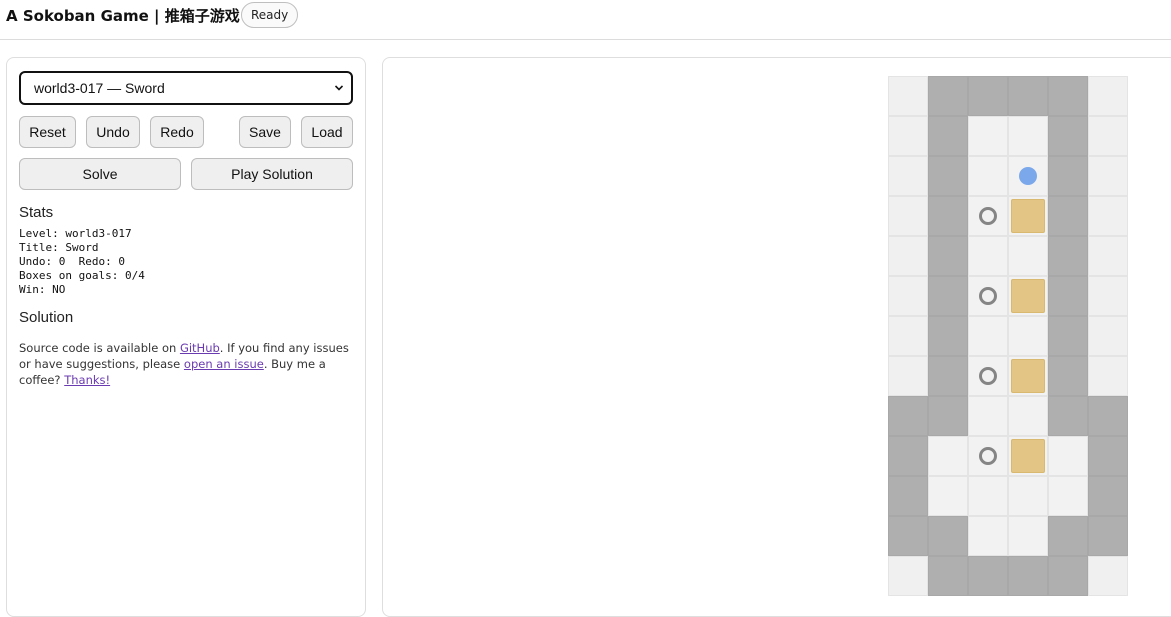  Describe the element at coordinates (200, 348) in the screenshot. I see `github-link: GitHub` at that location.